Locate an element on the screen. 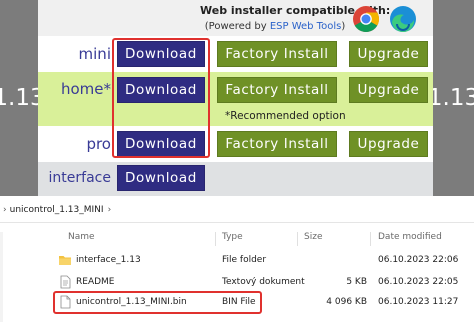 The height and width of the screenshot is (329, 474). factory-install-button-pro: Factory Install is located at coordinates (277, 144).